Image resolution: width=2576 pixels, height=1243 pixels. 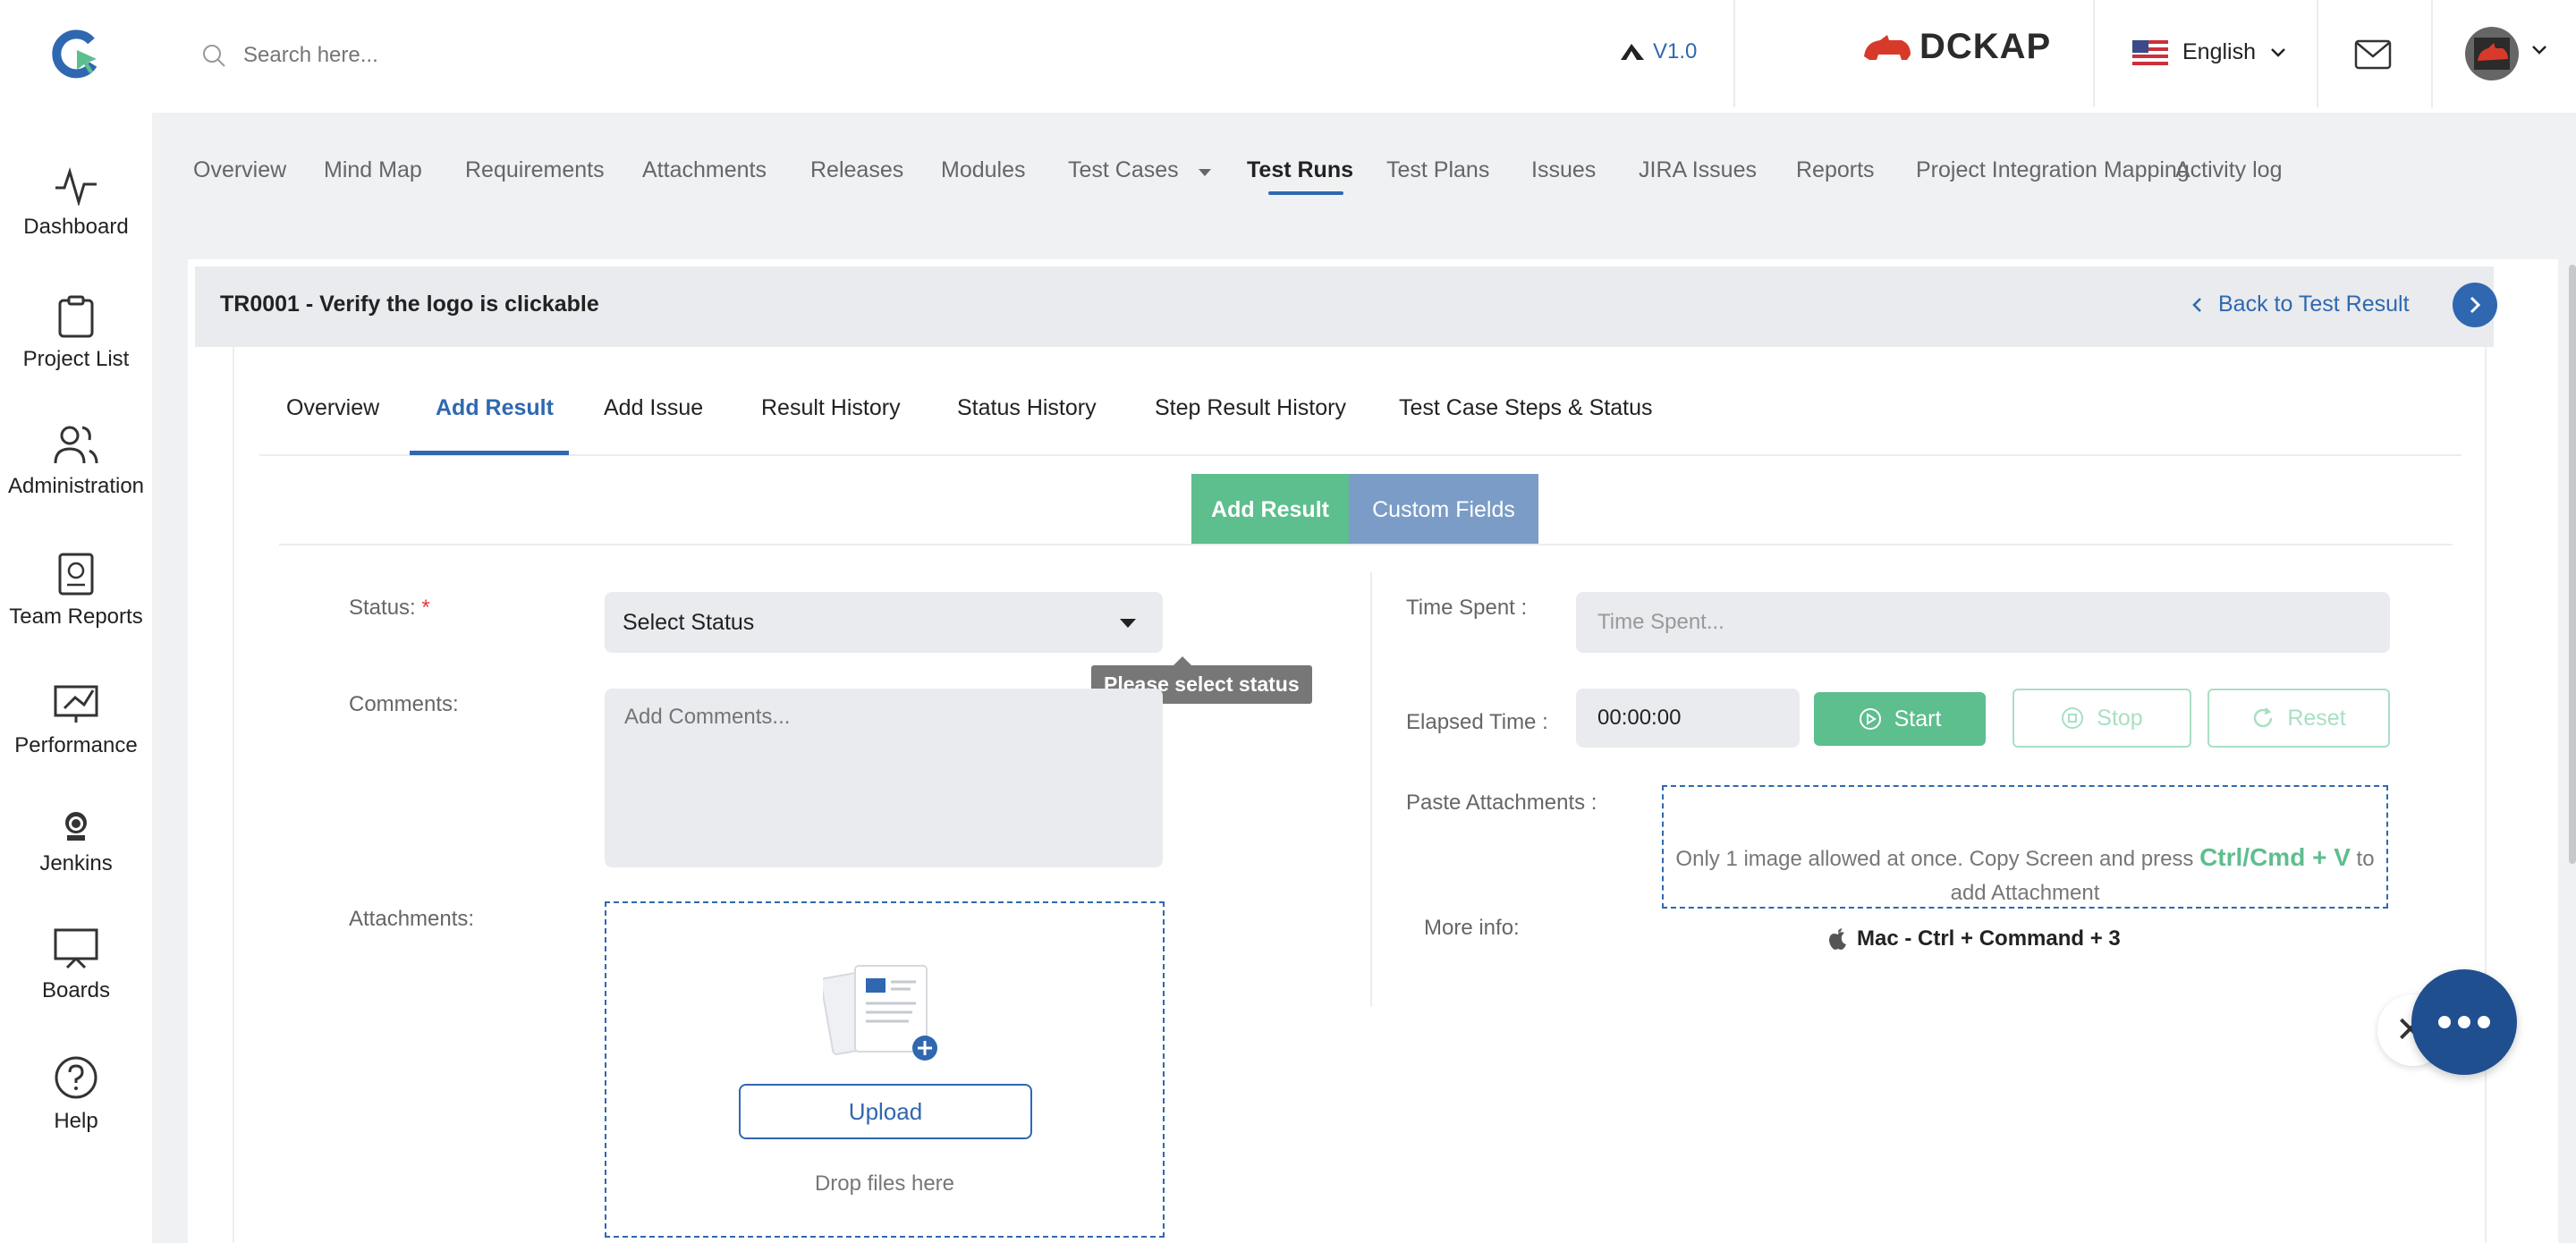 I want to click on add-result-segment: Add Result, so click(x=1270, y=509).